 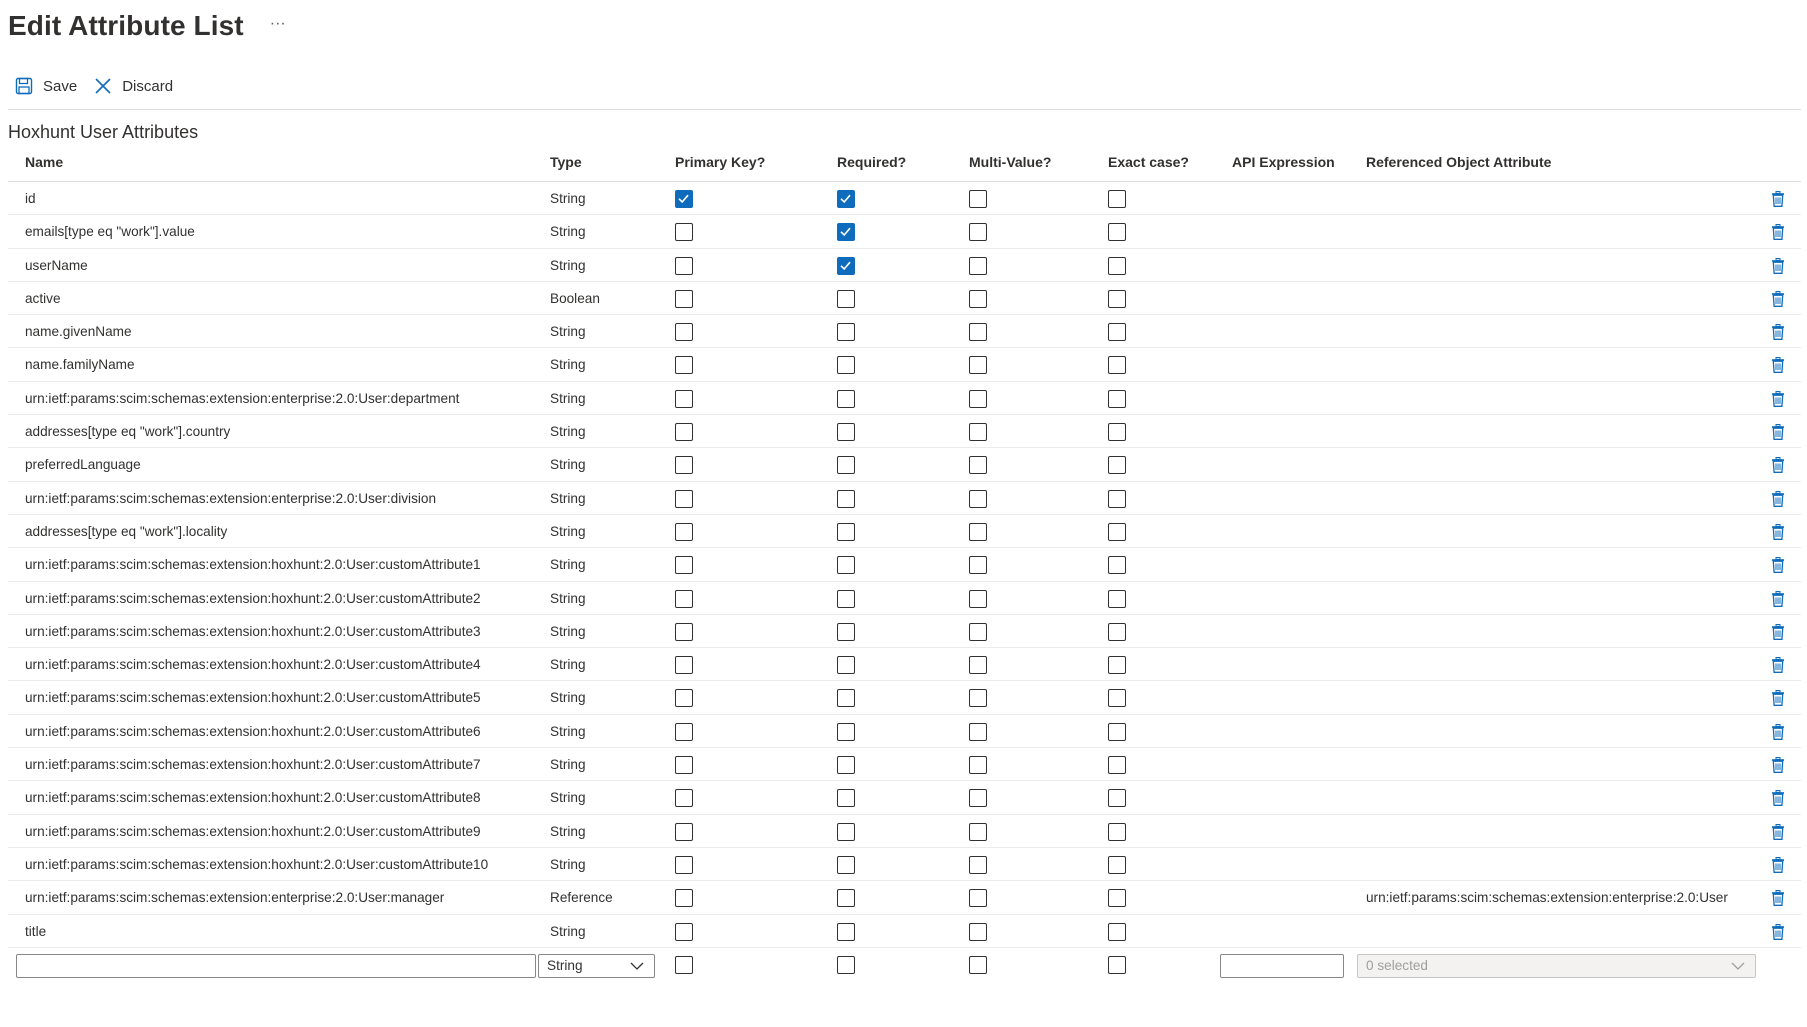 I want to click on new-primary-key-checkbox, so click(x=684, y=964).